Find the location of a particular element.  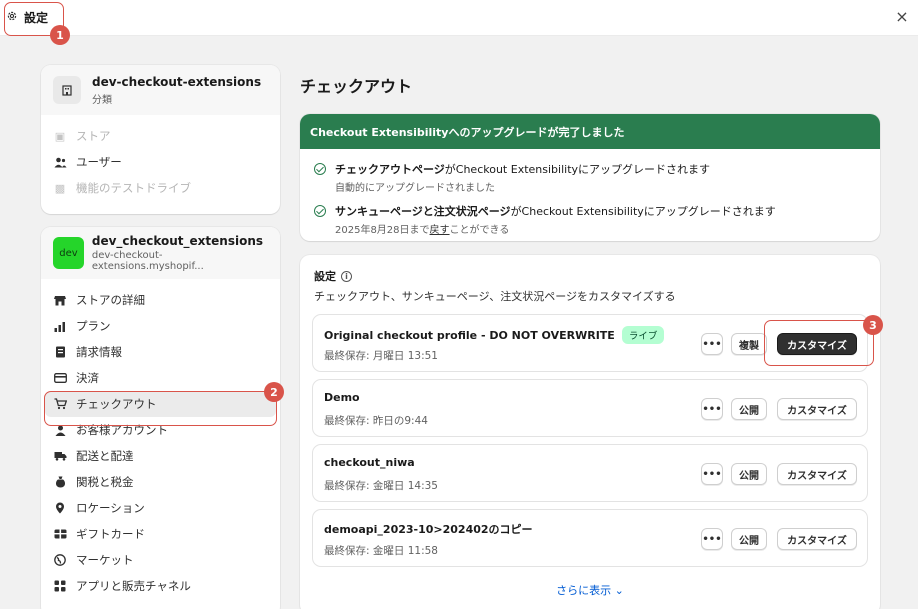

duplicate-button: 複製 is located at coordinates (749, 344).